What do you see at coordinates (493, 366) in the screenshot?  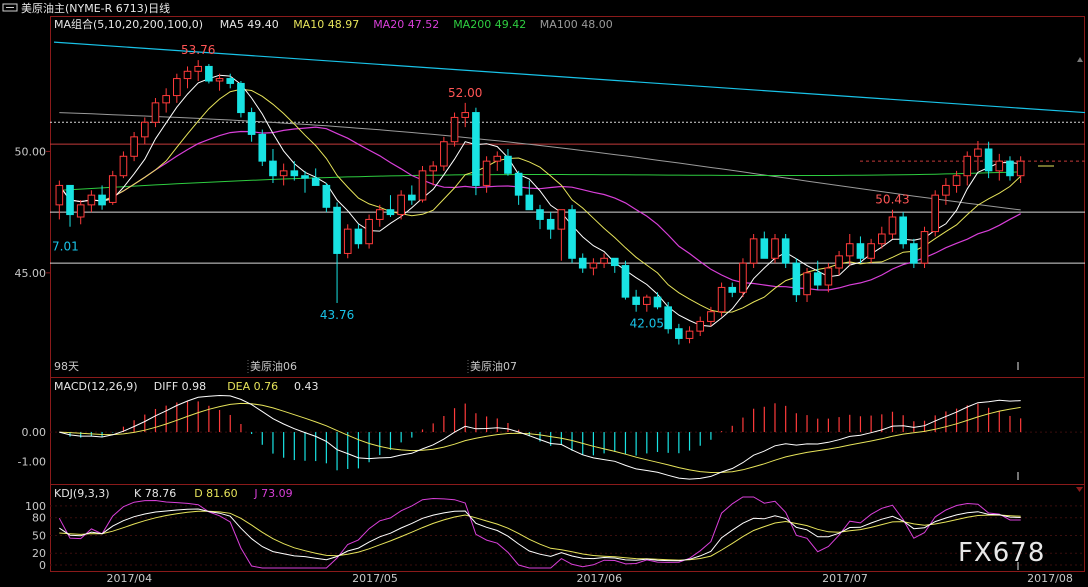 I see `contract-label: 美原油07` at bounding box center [493, 366].